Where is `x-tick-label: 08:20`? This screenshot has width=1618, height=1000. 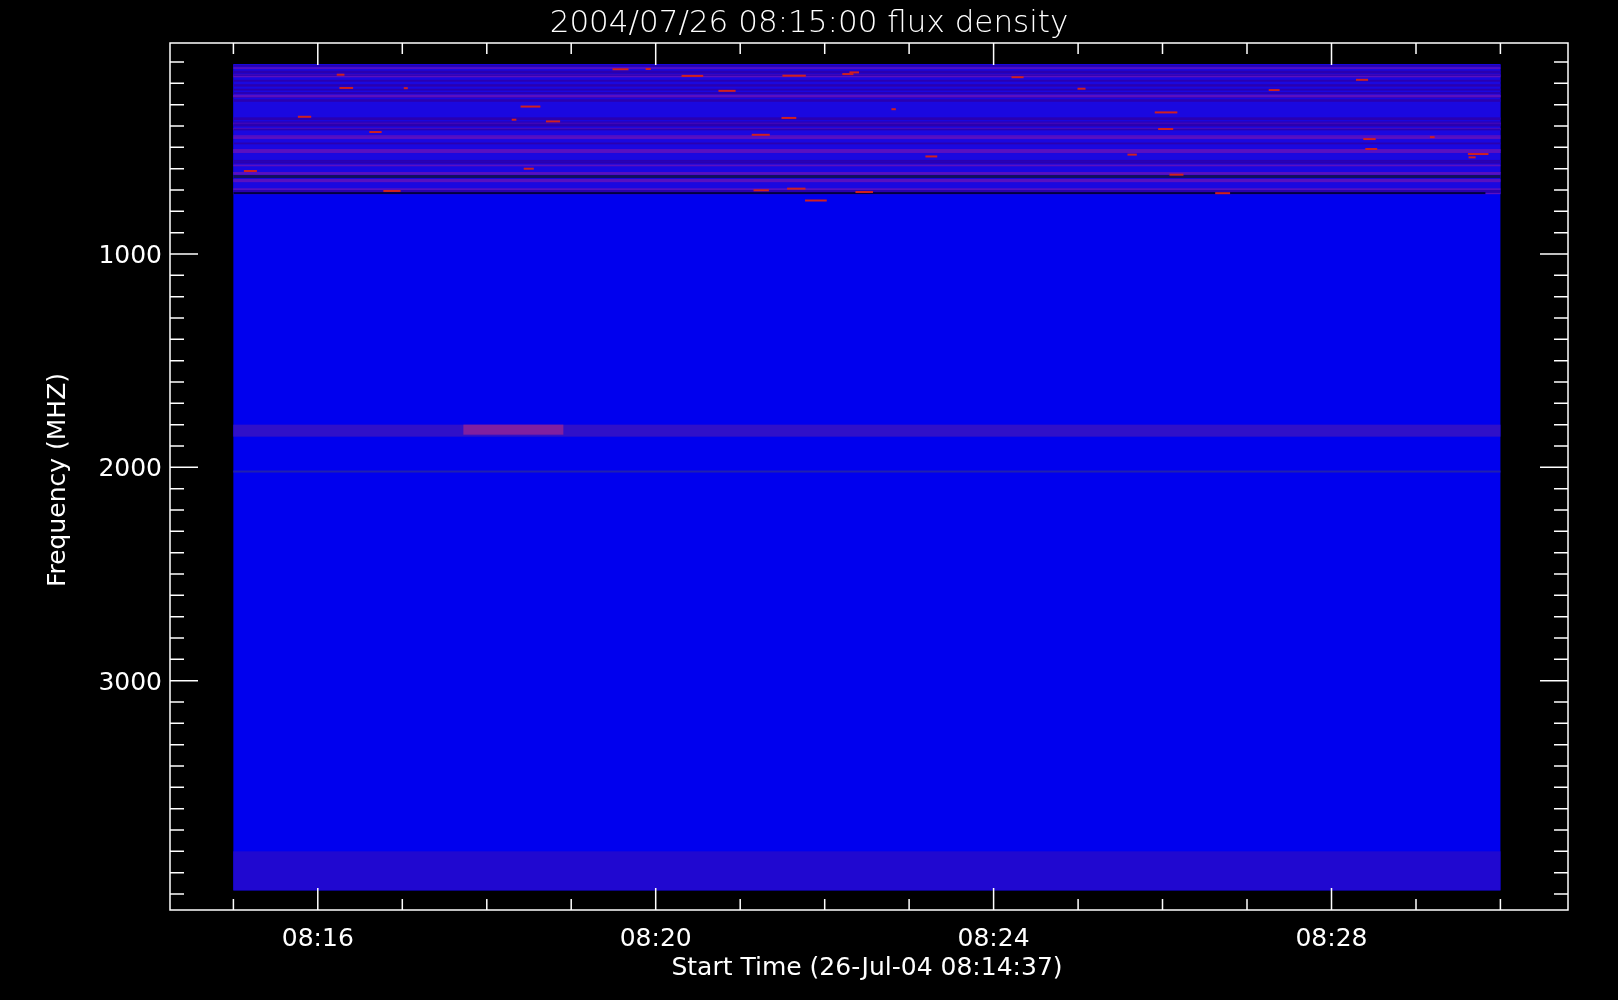
x-tick-label: 08:20 is located at coordinates (655, 937).